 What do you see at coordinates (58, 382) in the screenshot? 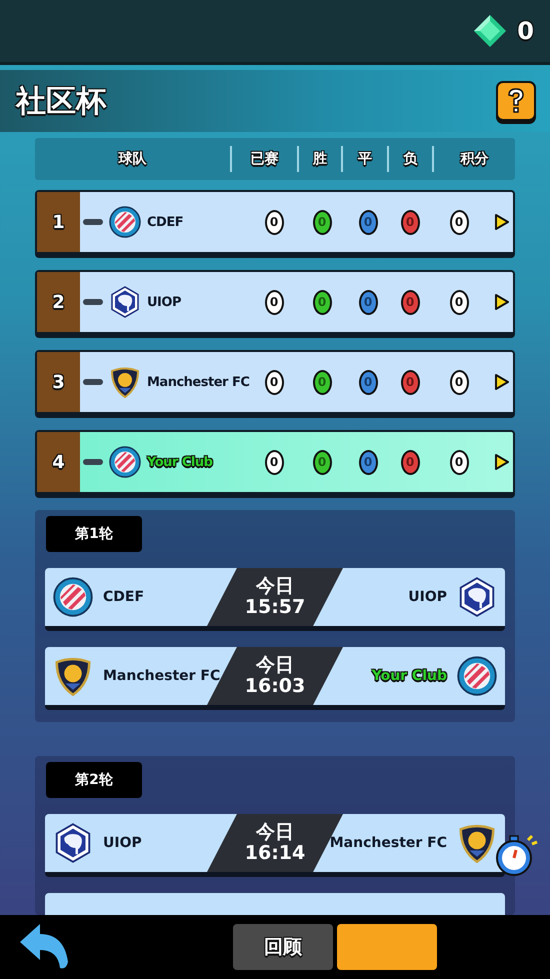
I see `rank-number: 3` at bounding box center [58, 382].